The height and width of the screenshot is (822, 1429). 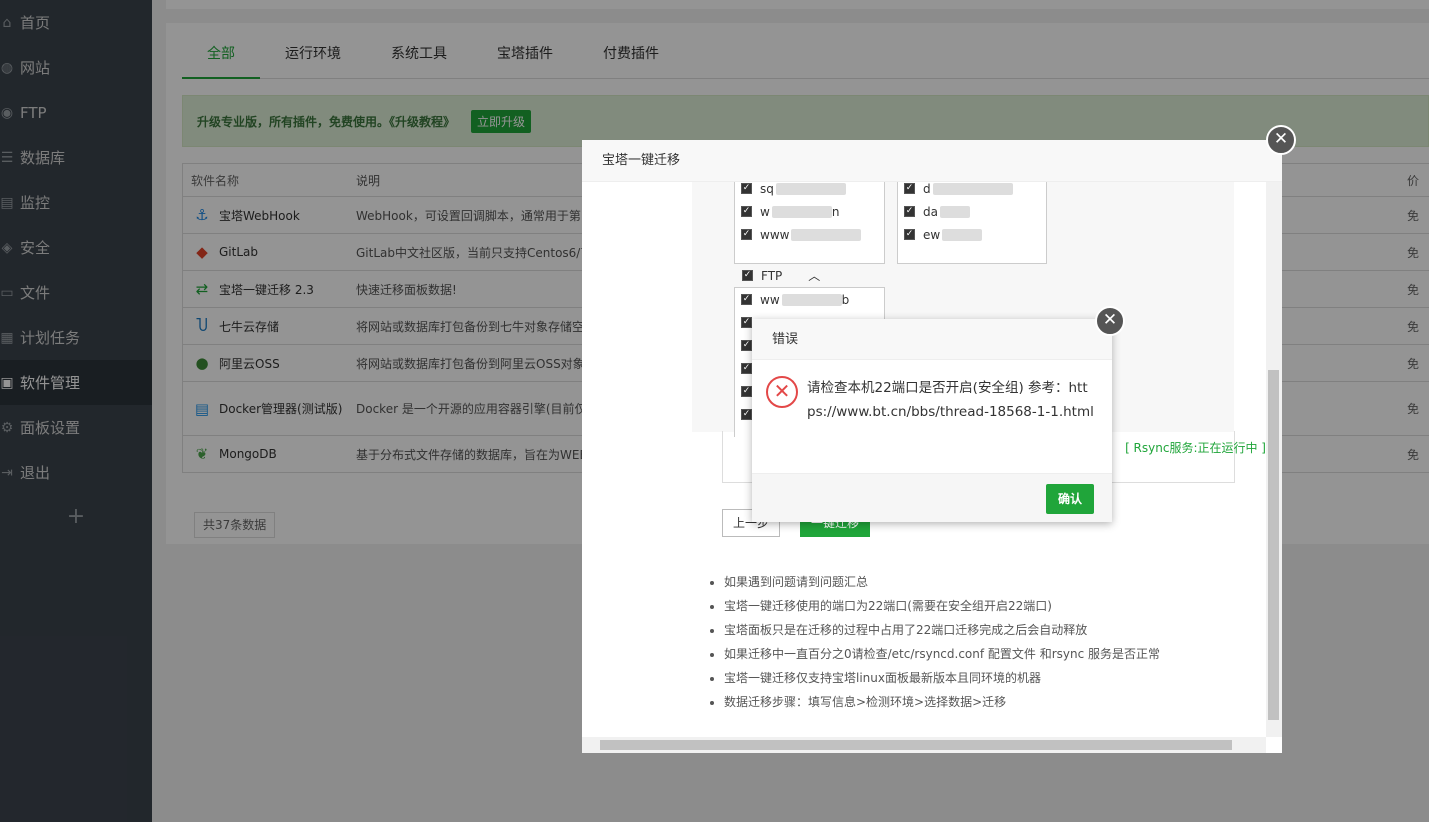 I want to click on list-item: ✓ w n, so click(x=809, y=211).